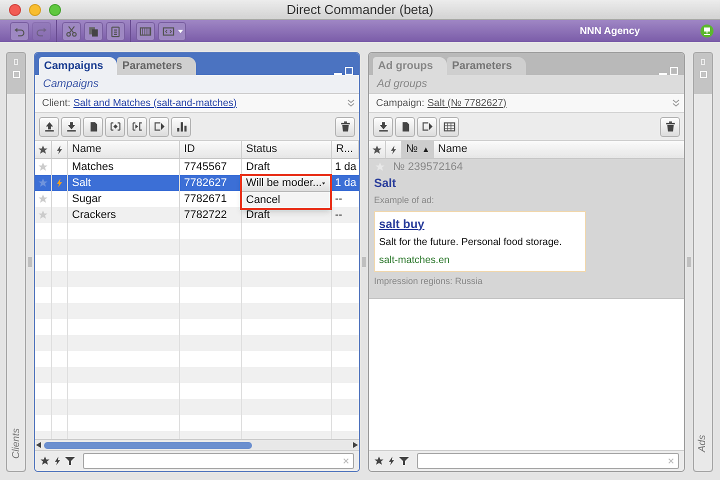 The image size is (720, 480). I want to click on table-cell-text: 7745567, so click(205, 167).